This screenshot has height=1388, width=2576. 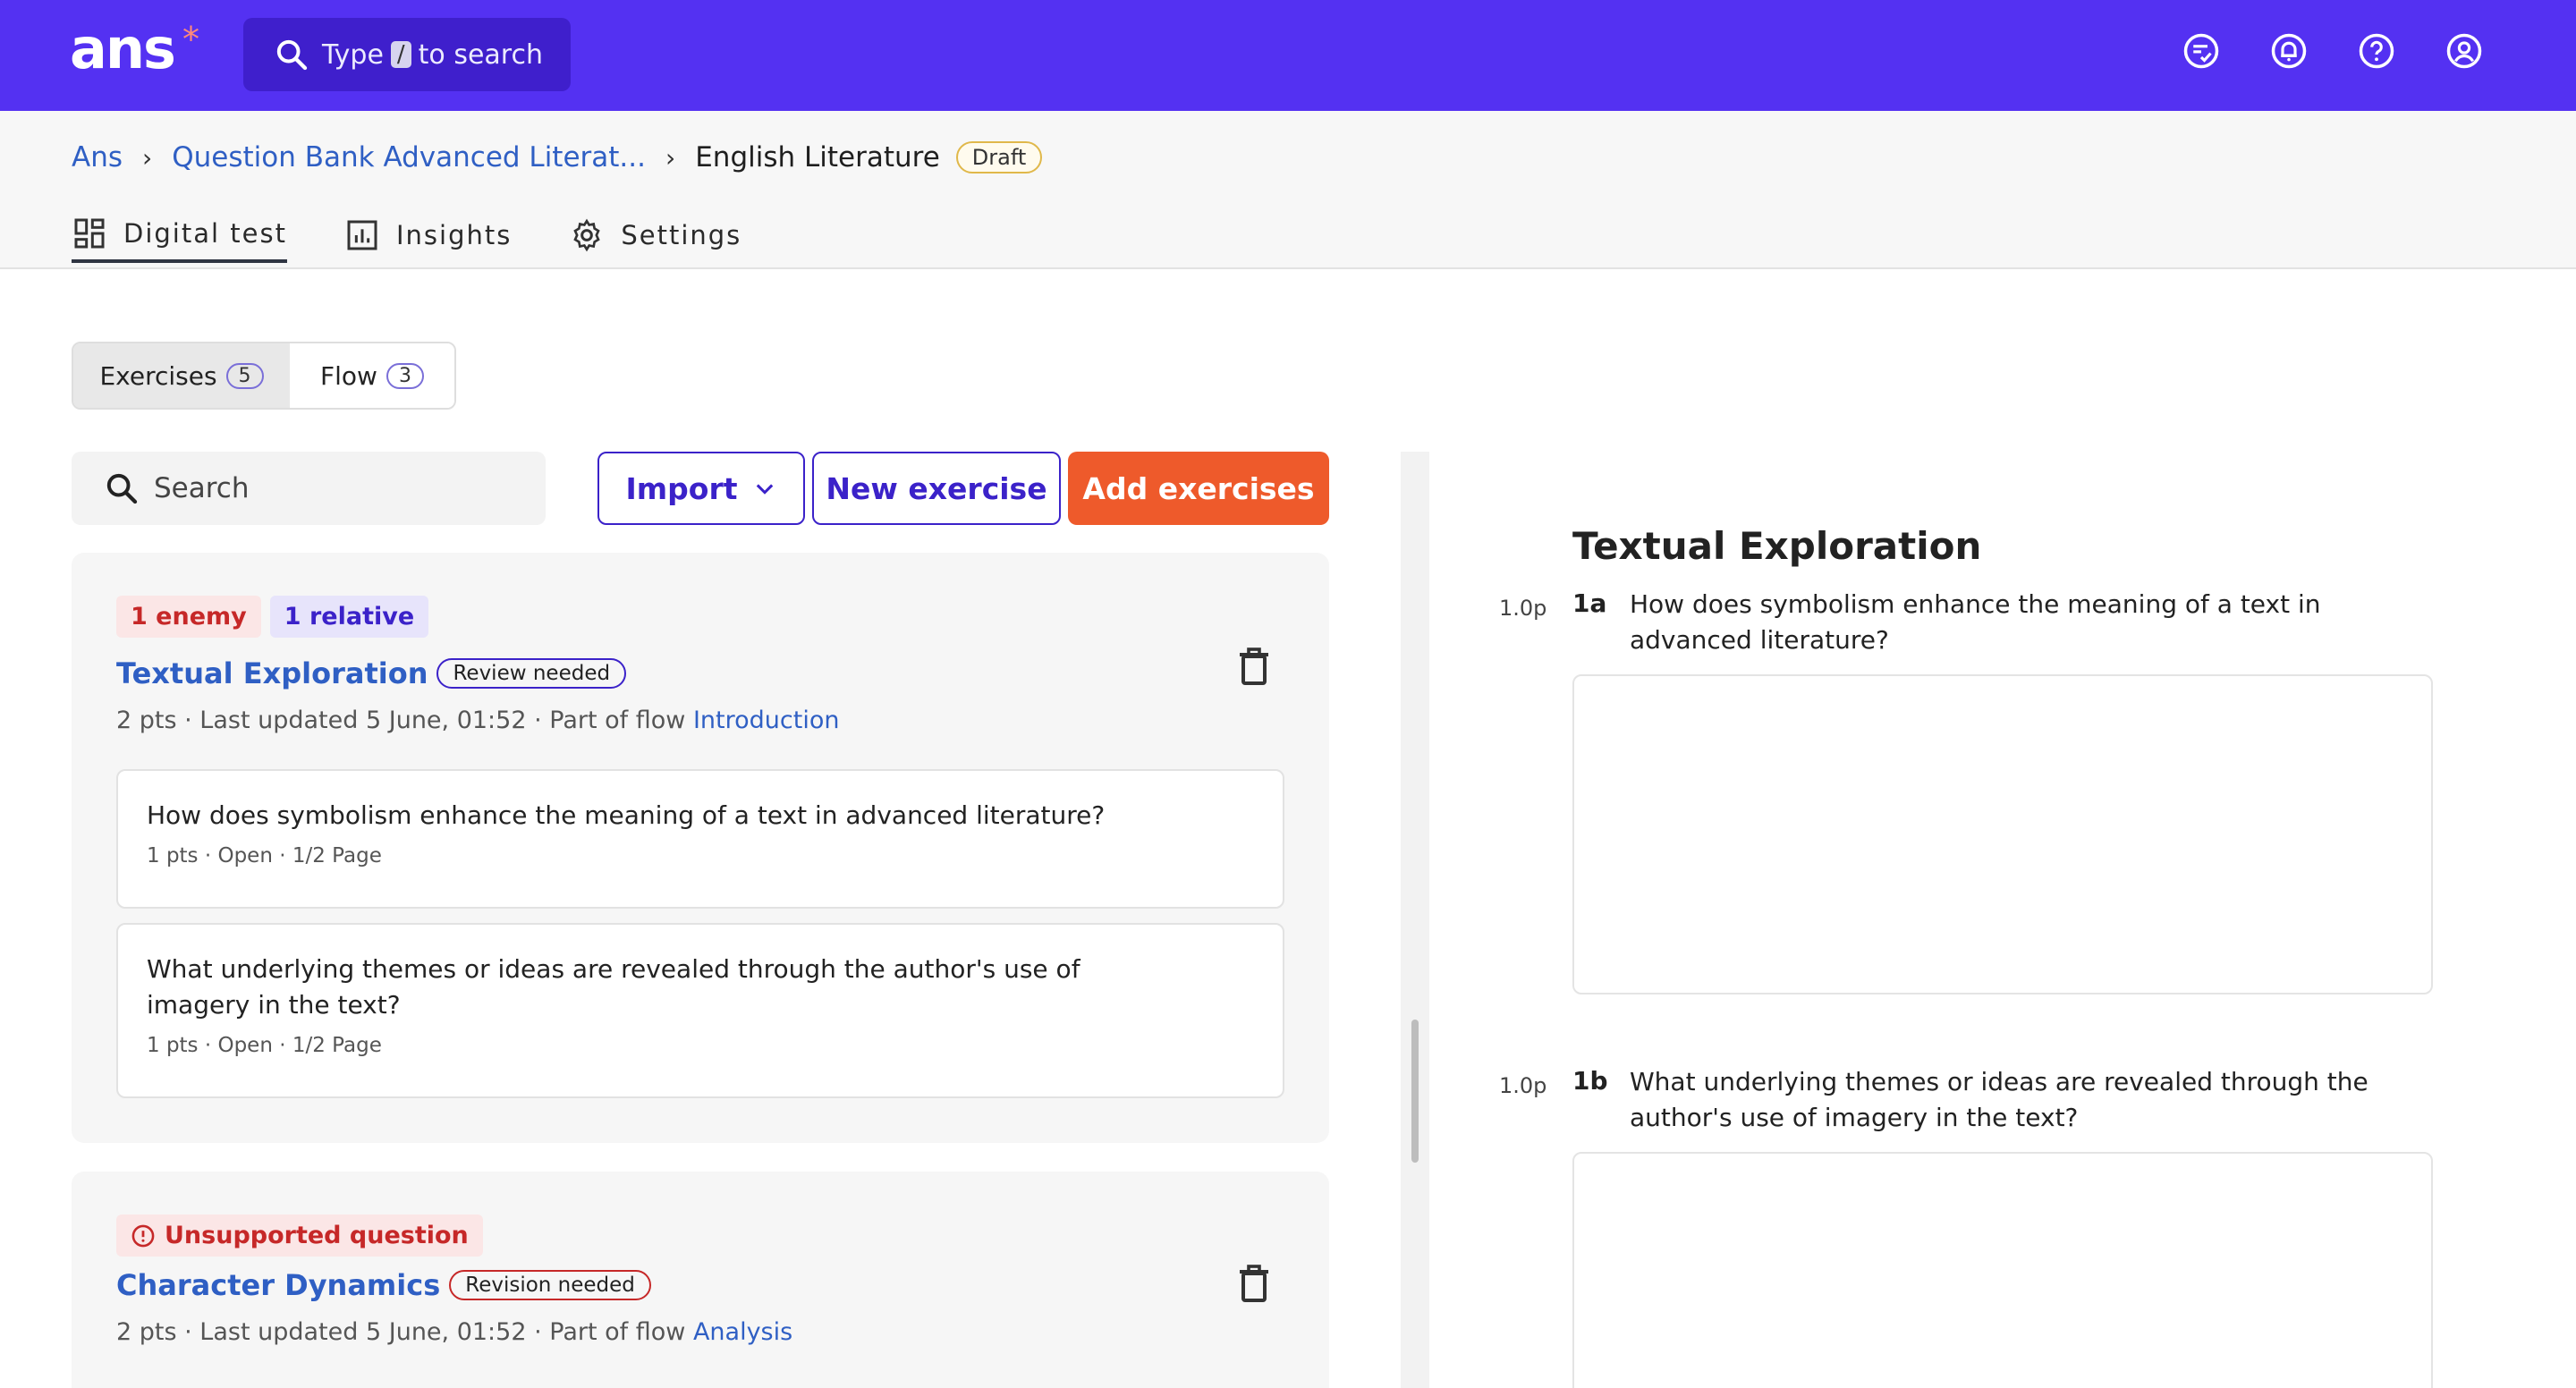 I want to click on relative-tag: 1 relative, so click(x=349, y=617).